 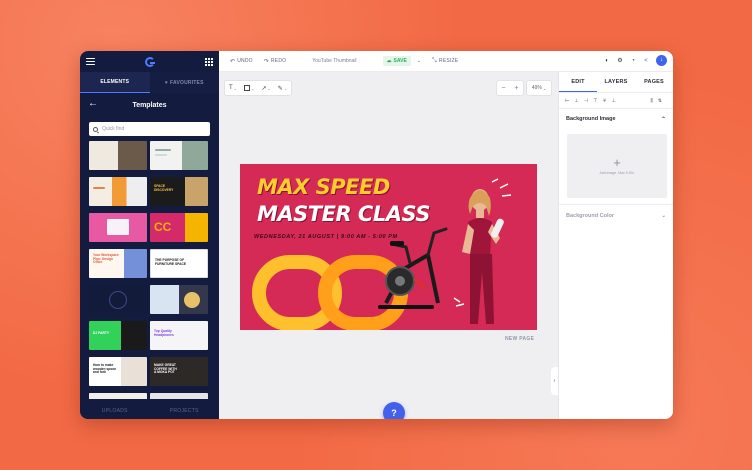 I want to click on draw-tool: ✎ ⌄, so click(x=282, y=88).